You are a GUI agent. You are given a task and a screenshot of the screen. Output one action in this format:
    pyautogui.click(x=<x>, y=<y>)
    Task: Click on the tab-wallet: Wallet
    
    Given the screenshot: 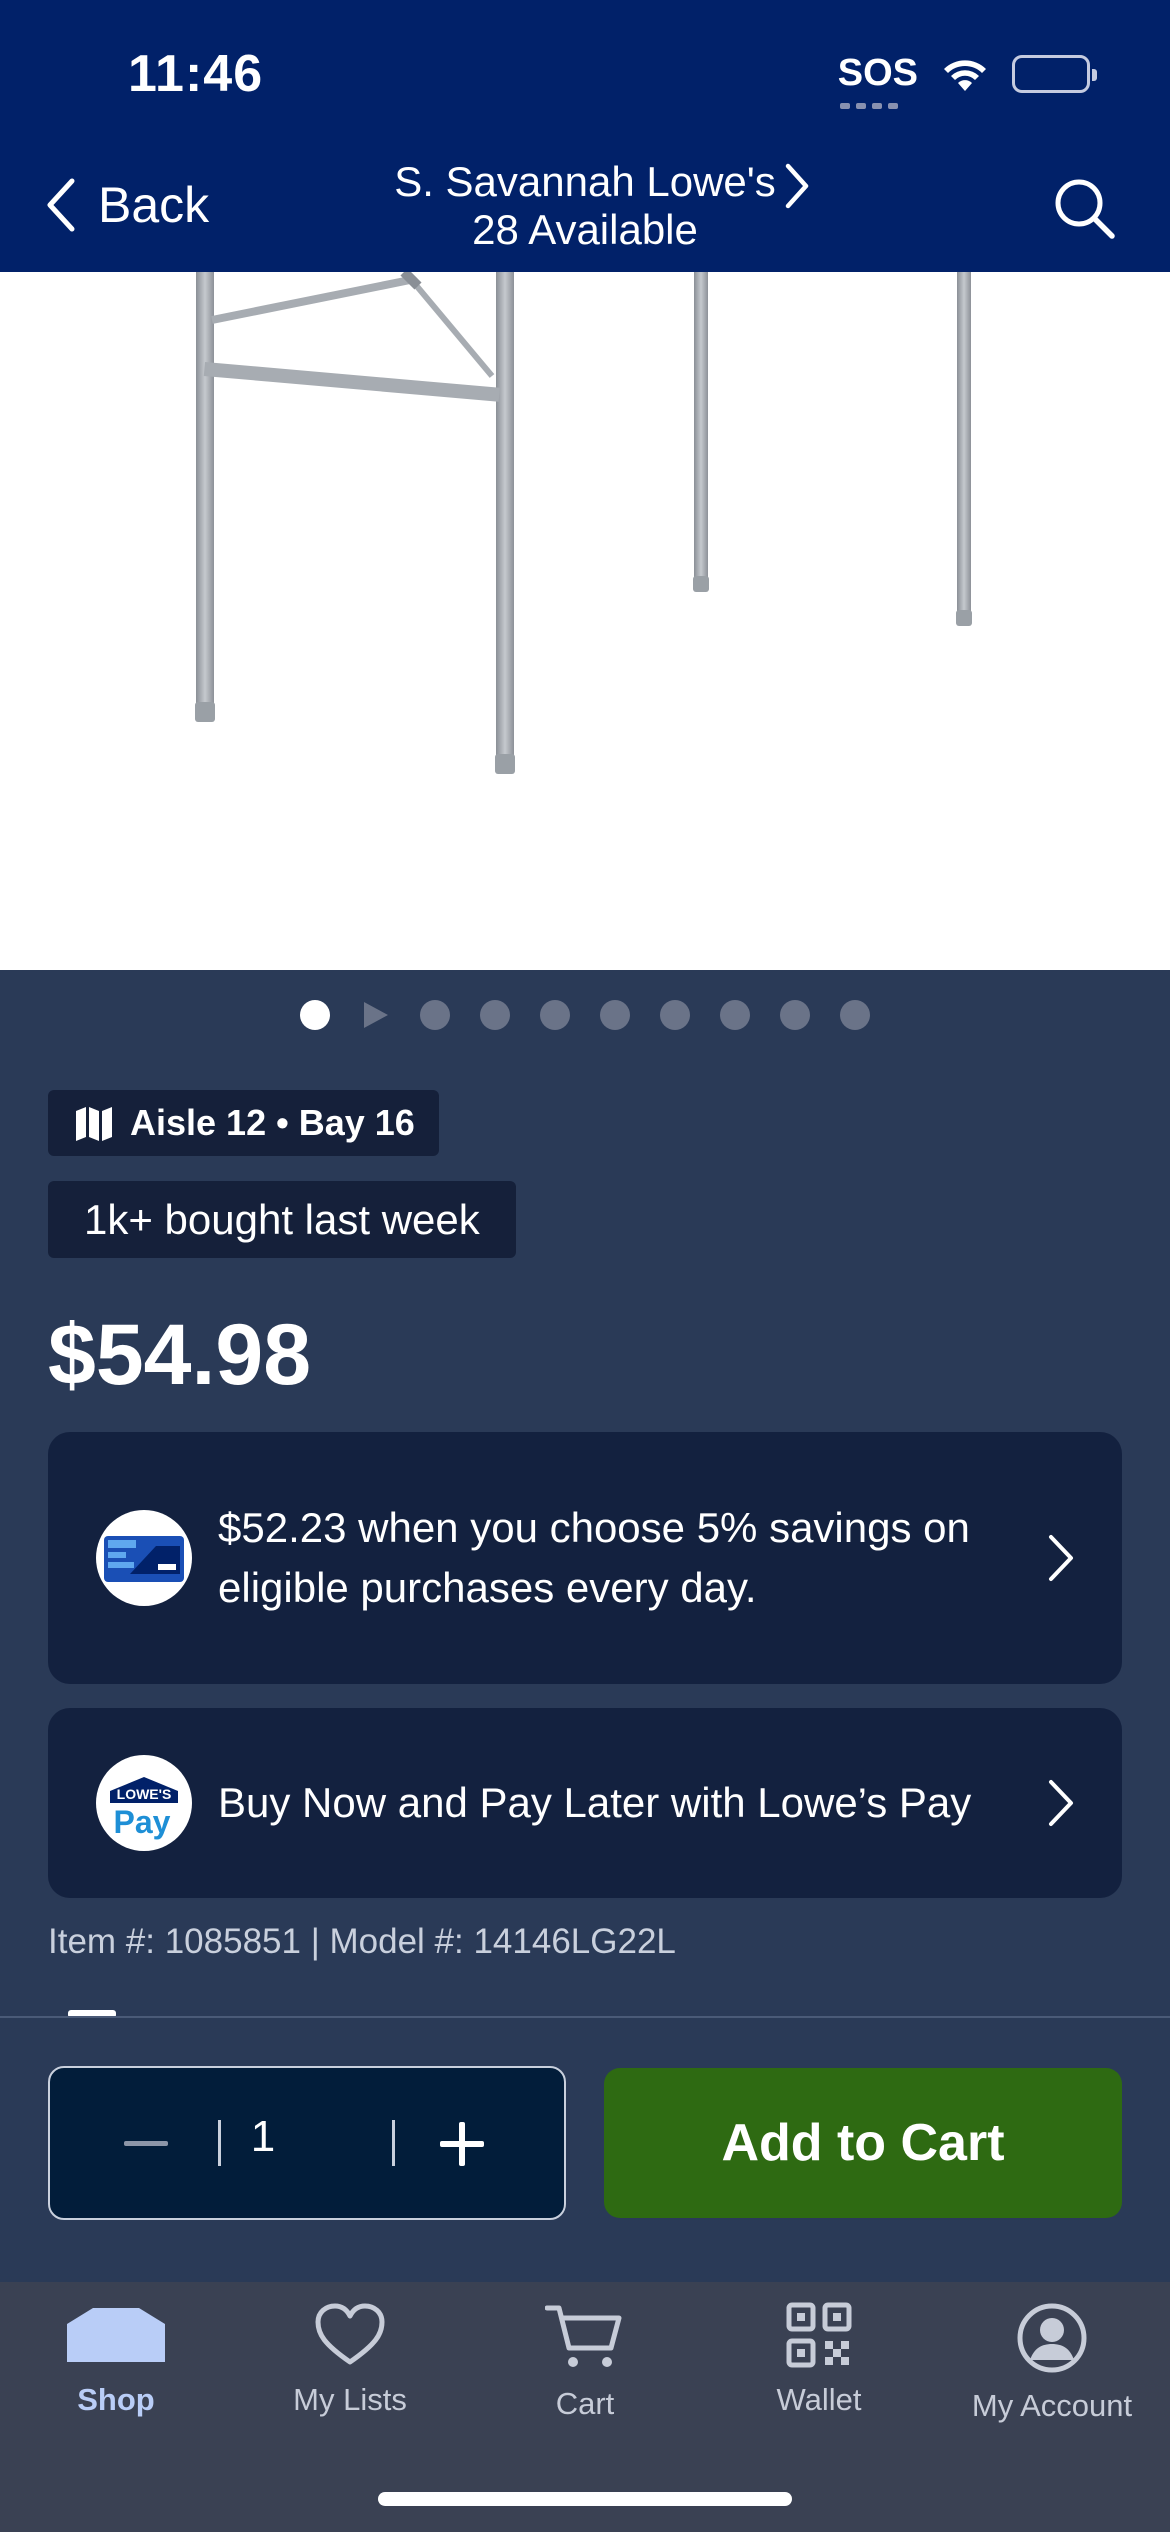 What is the action you would take?
    pyautogui.click(x=819, y=2360)
    